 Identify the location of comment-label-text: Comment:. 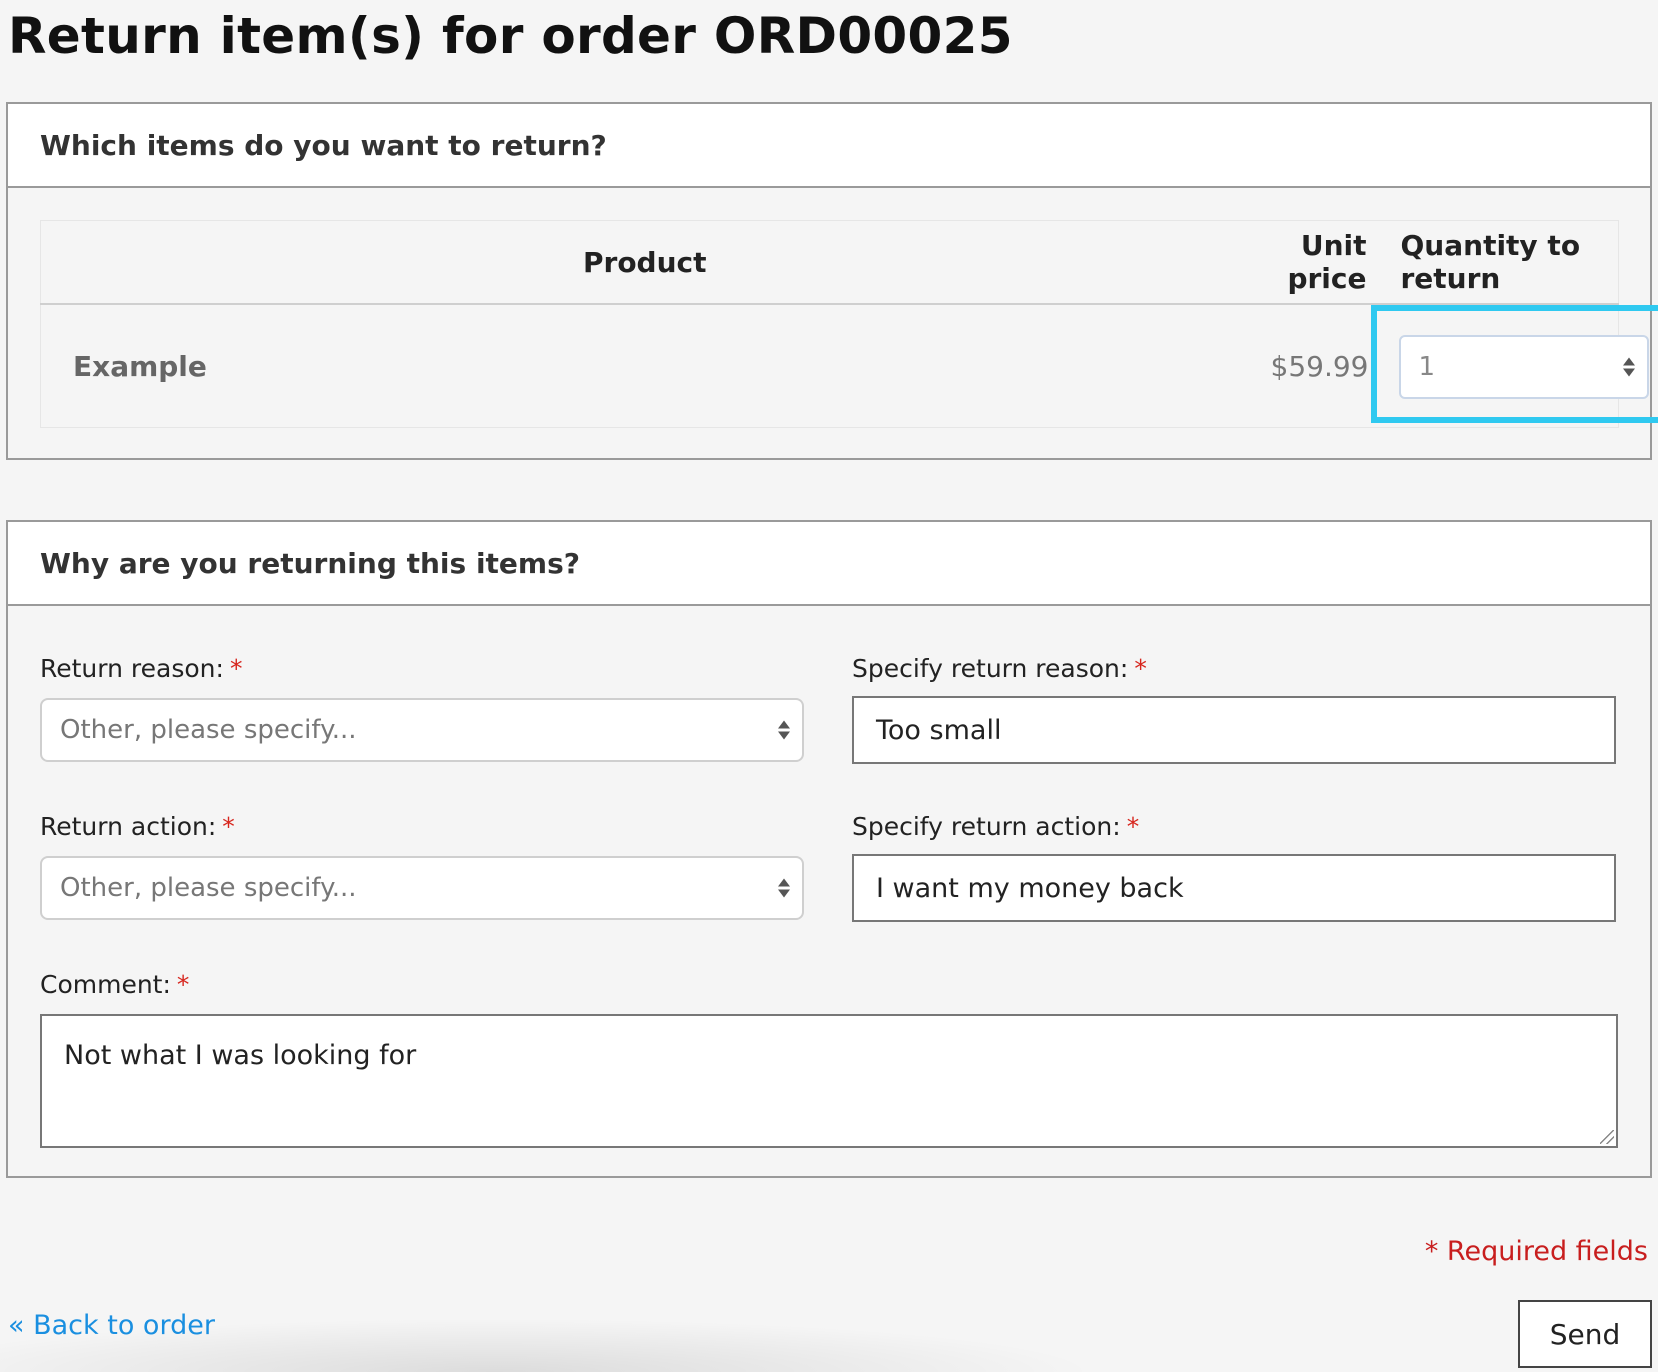
(105, 984).